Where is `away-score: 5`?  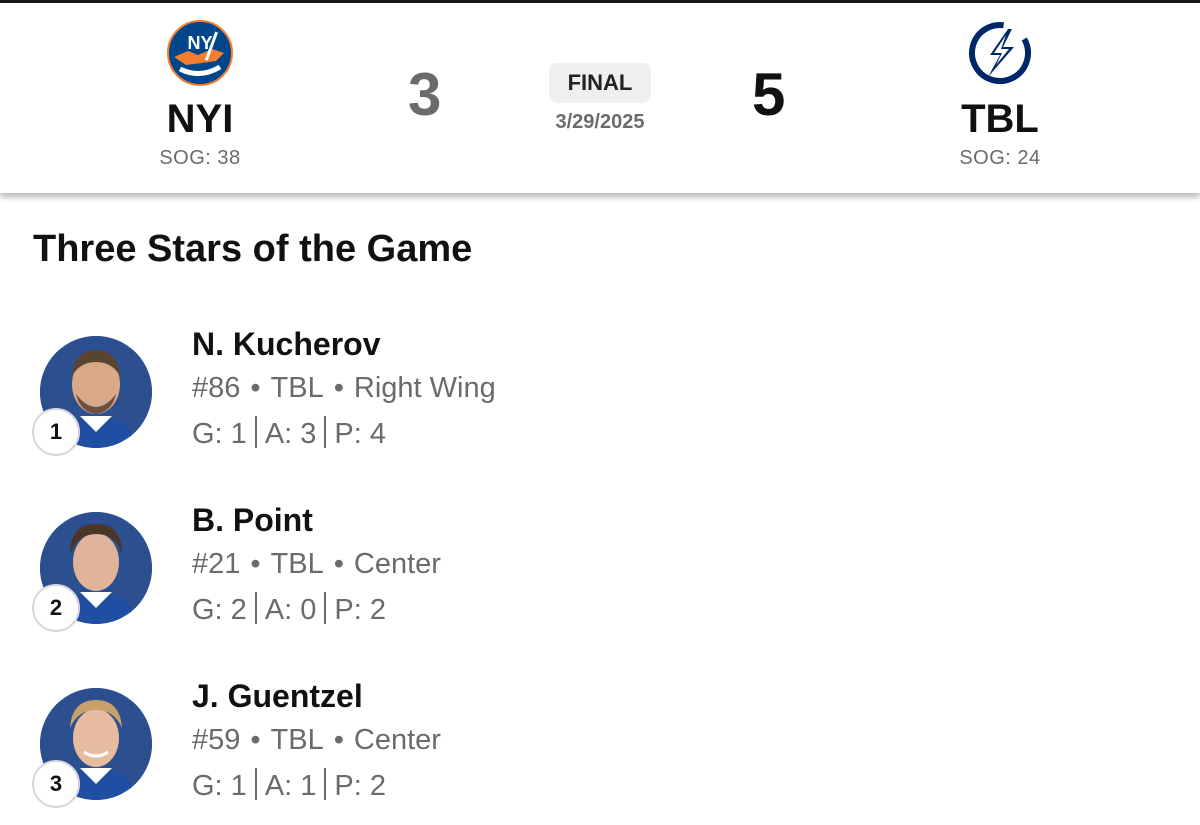 away-score: 5 is located at coordinates (769, 94).